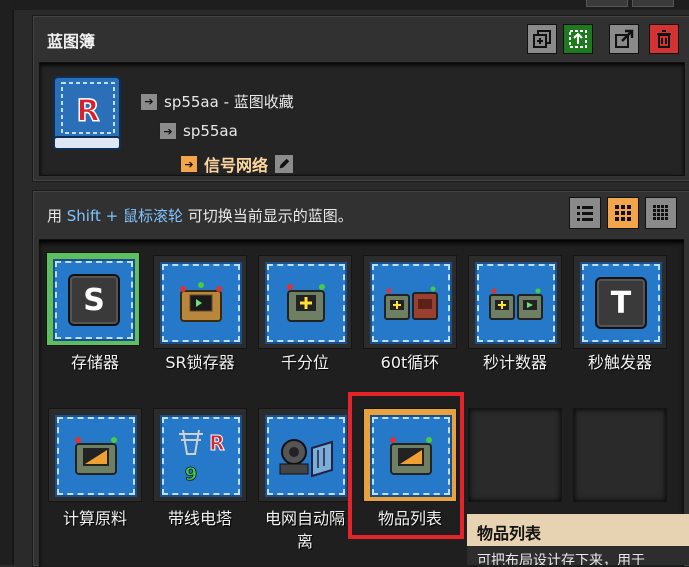  I want to click on copy-button, so click(542, 39).